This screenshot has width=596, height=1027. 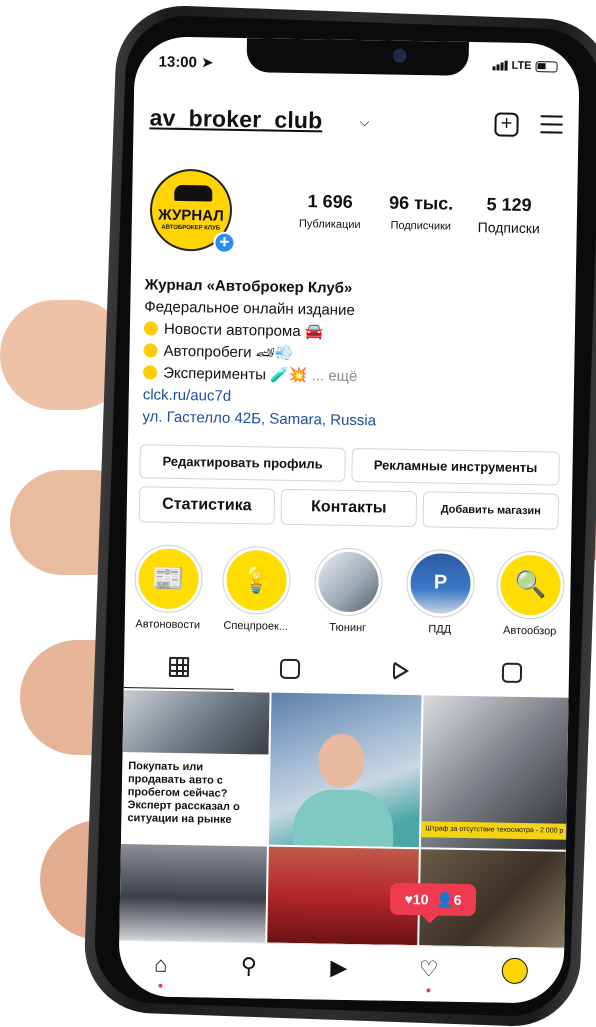 I want to click on tab-video, so click(x=401, y=672).